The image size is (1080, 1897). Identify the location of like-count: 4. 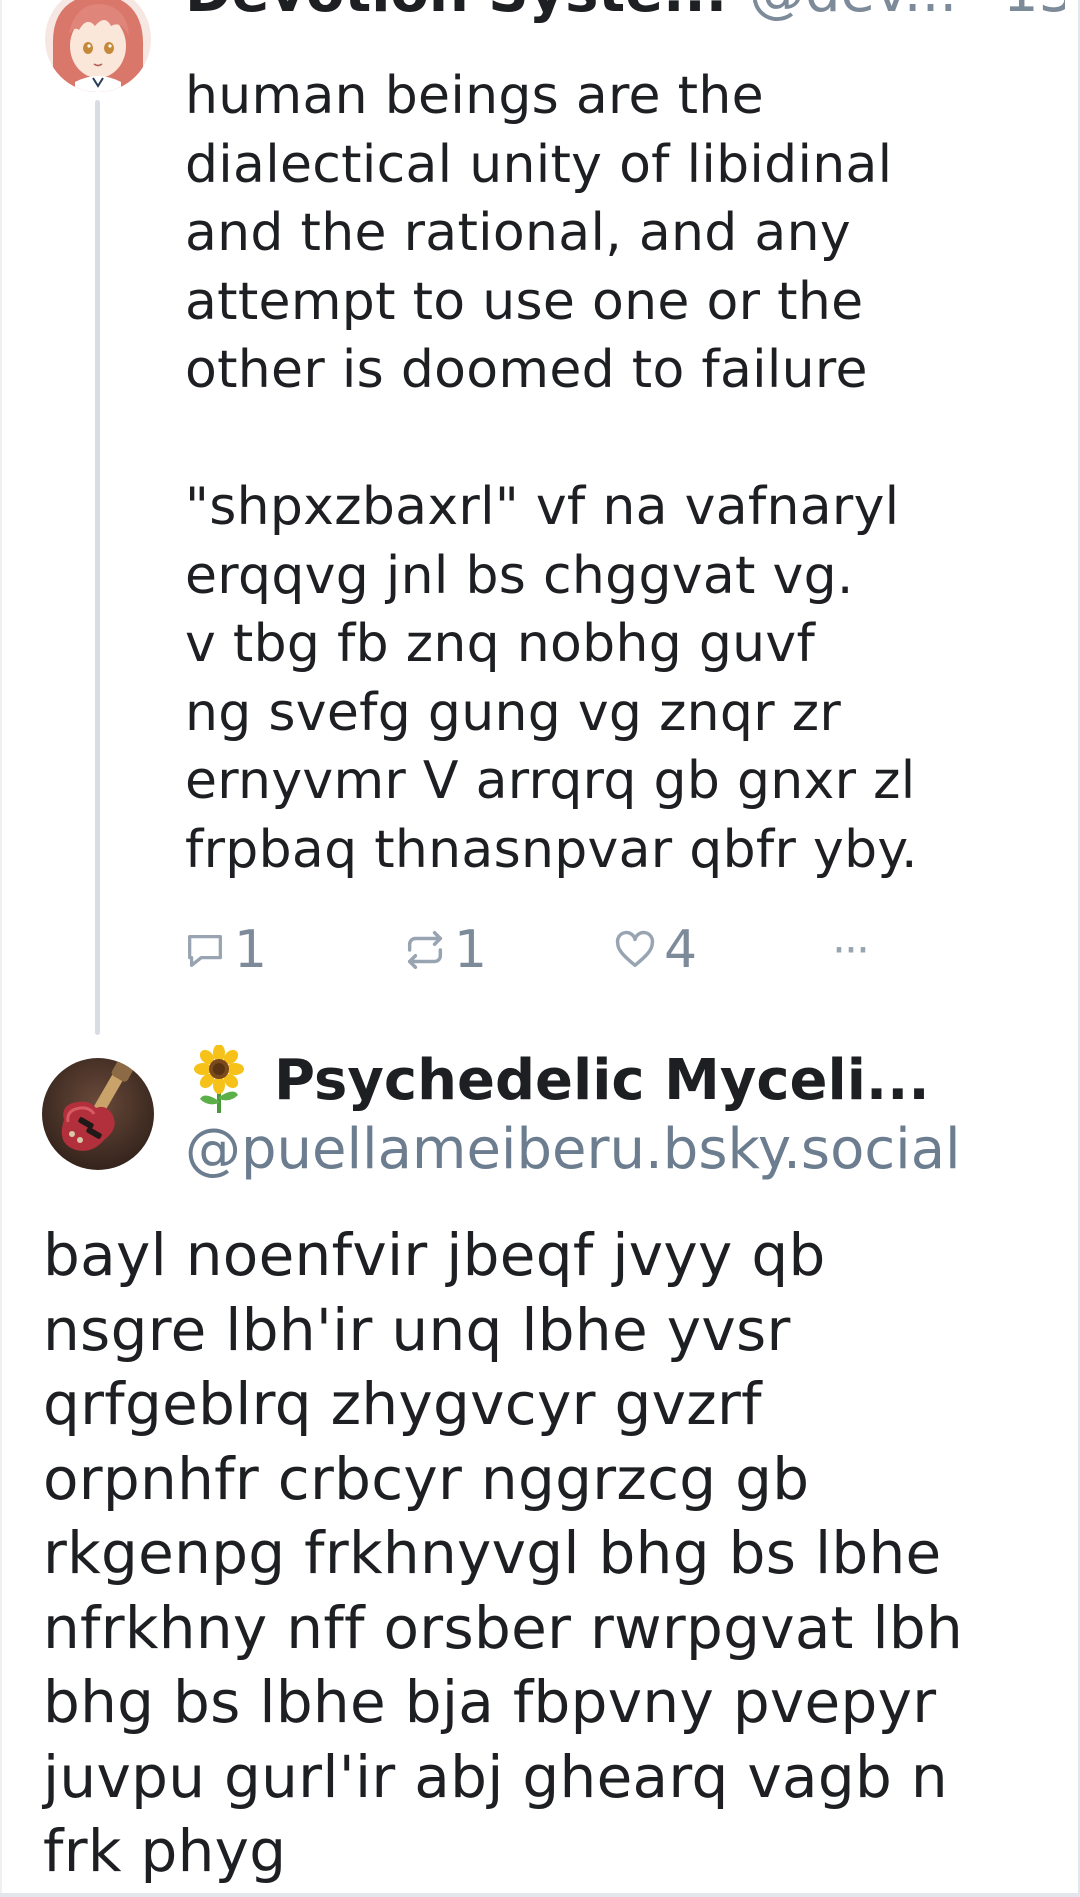
(681, 950).